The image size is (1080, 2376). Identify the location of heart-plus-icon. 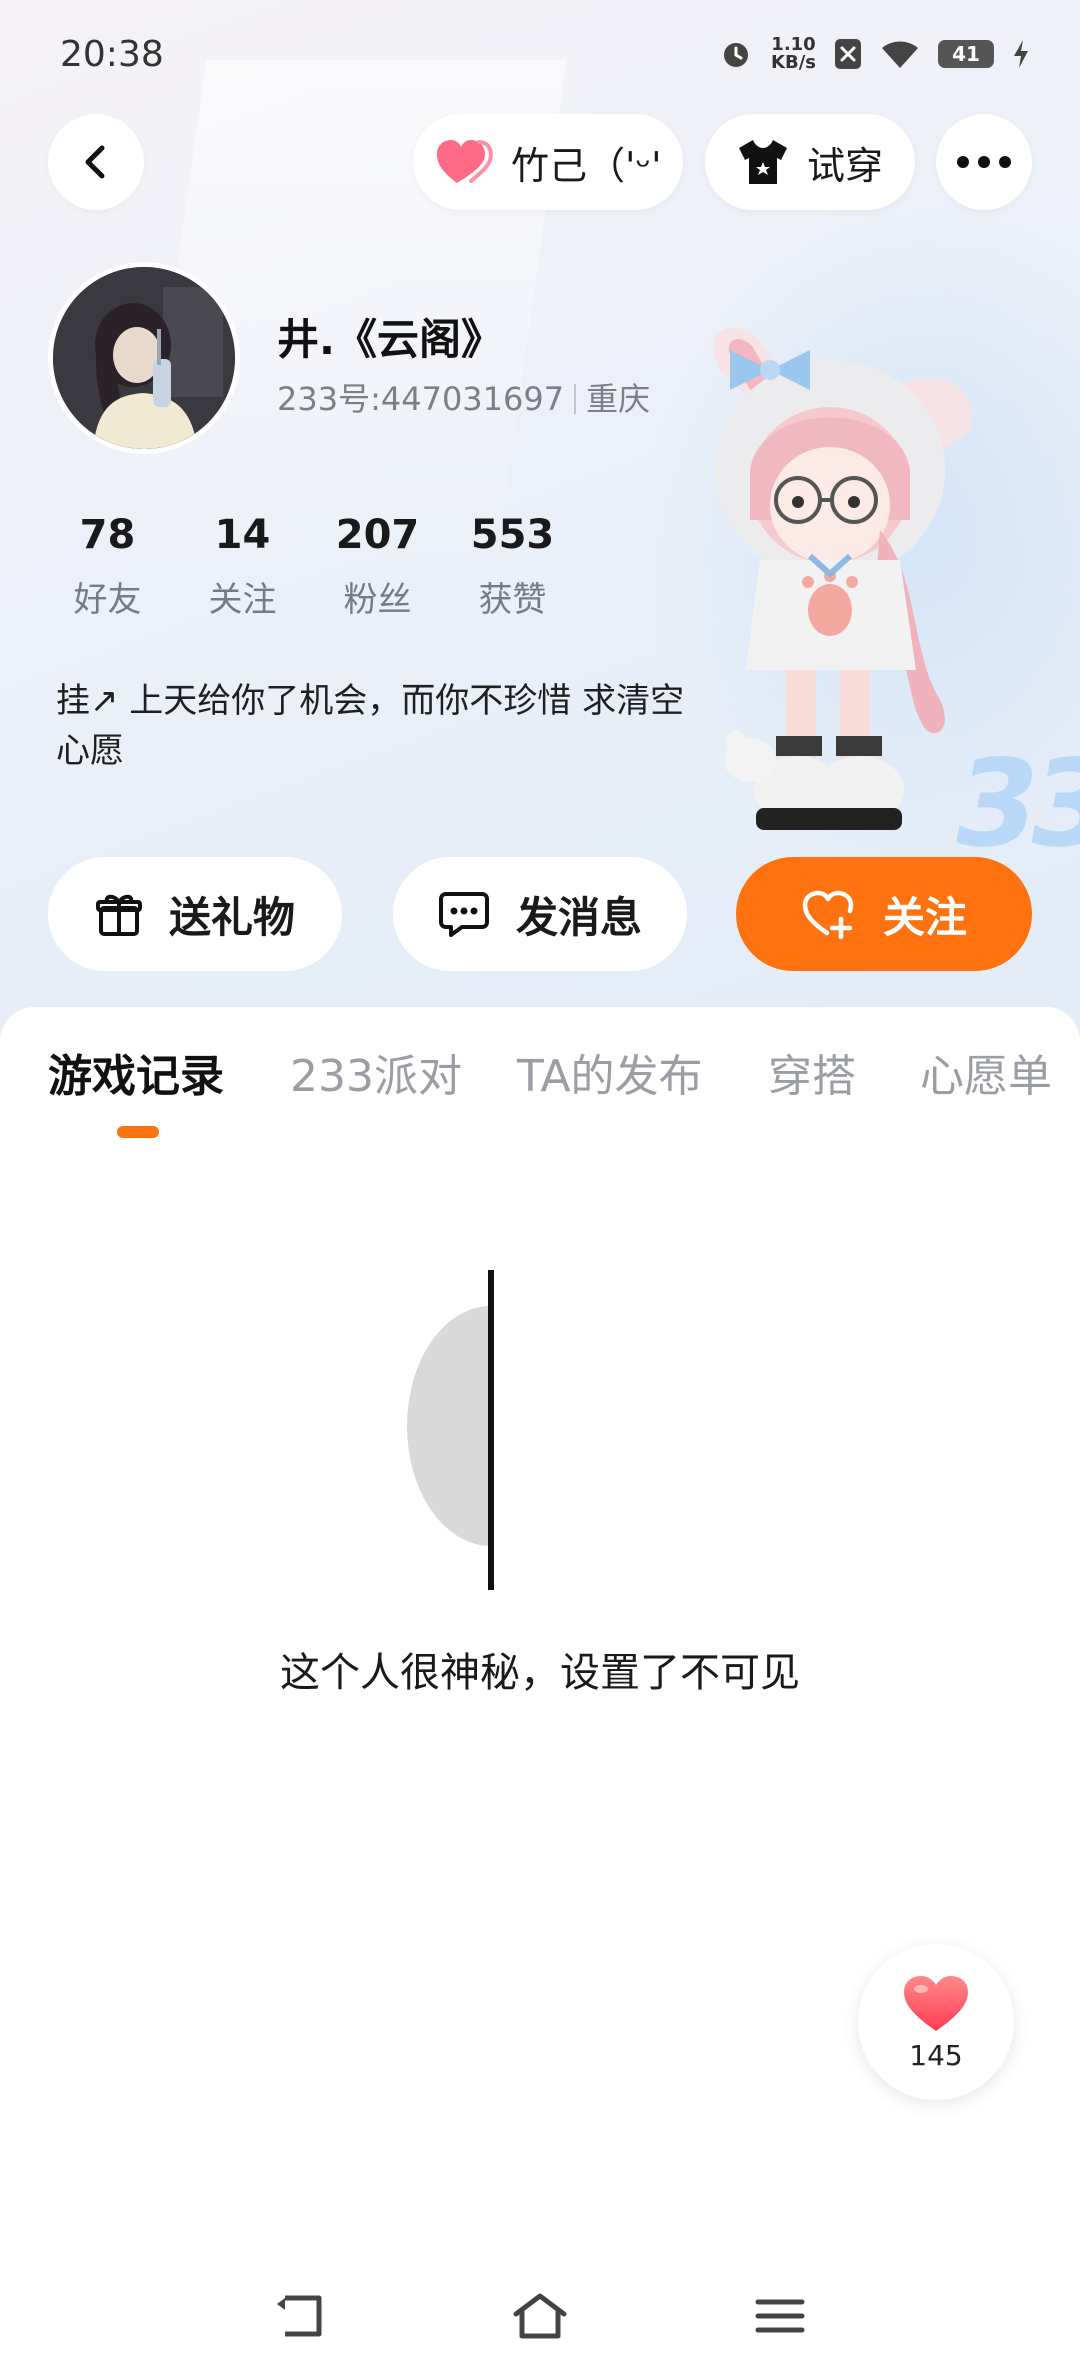
(828, 914).